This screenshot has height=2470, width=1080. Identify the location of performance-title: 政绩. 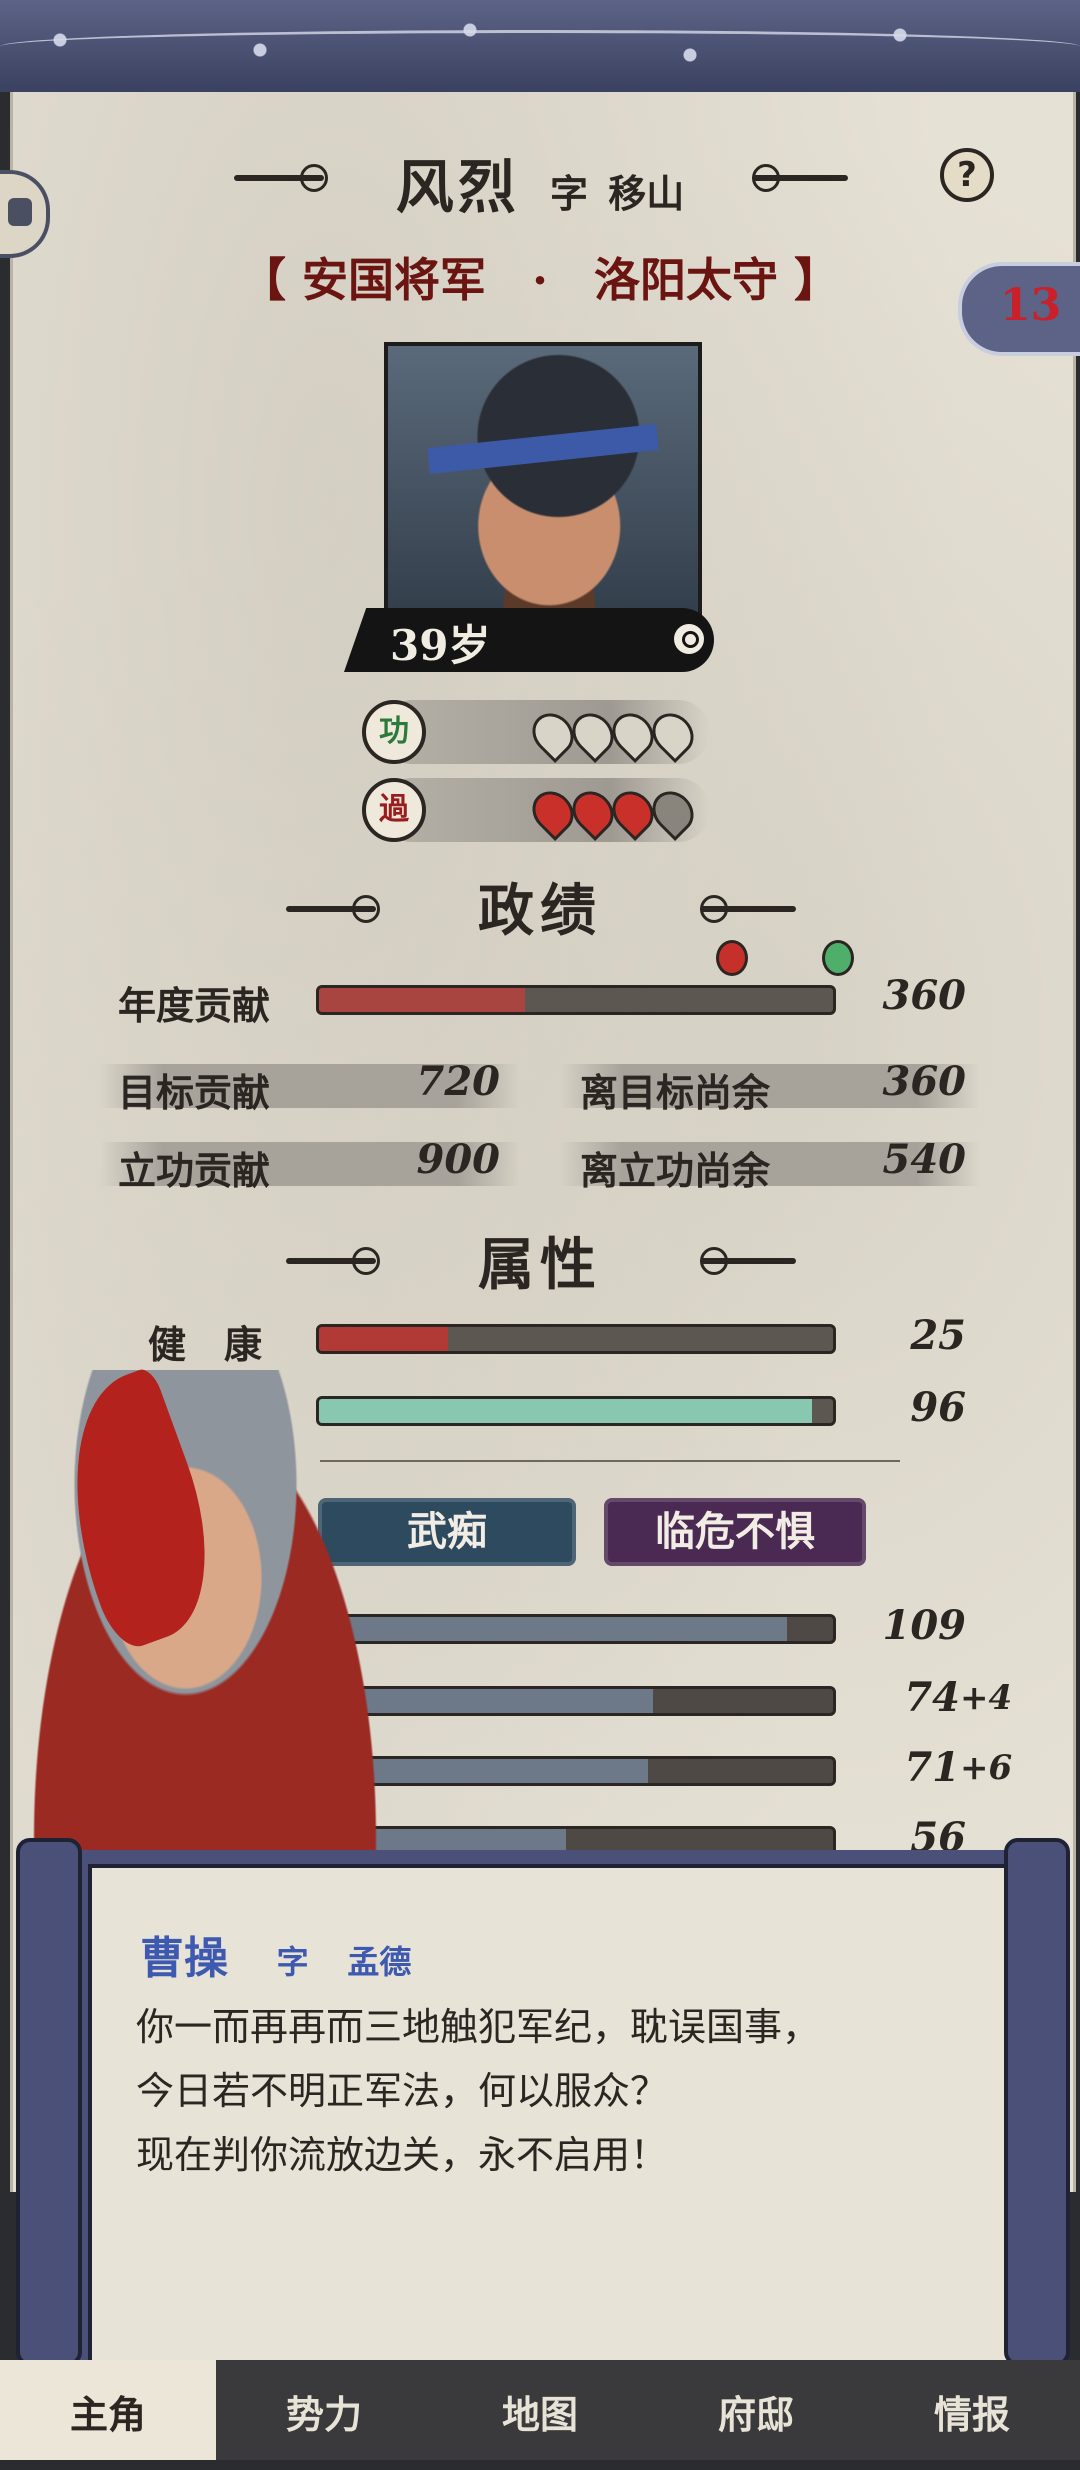
(540, 911).